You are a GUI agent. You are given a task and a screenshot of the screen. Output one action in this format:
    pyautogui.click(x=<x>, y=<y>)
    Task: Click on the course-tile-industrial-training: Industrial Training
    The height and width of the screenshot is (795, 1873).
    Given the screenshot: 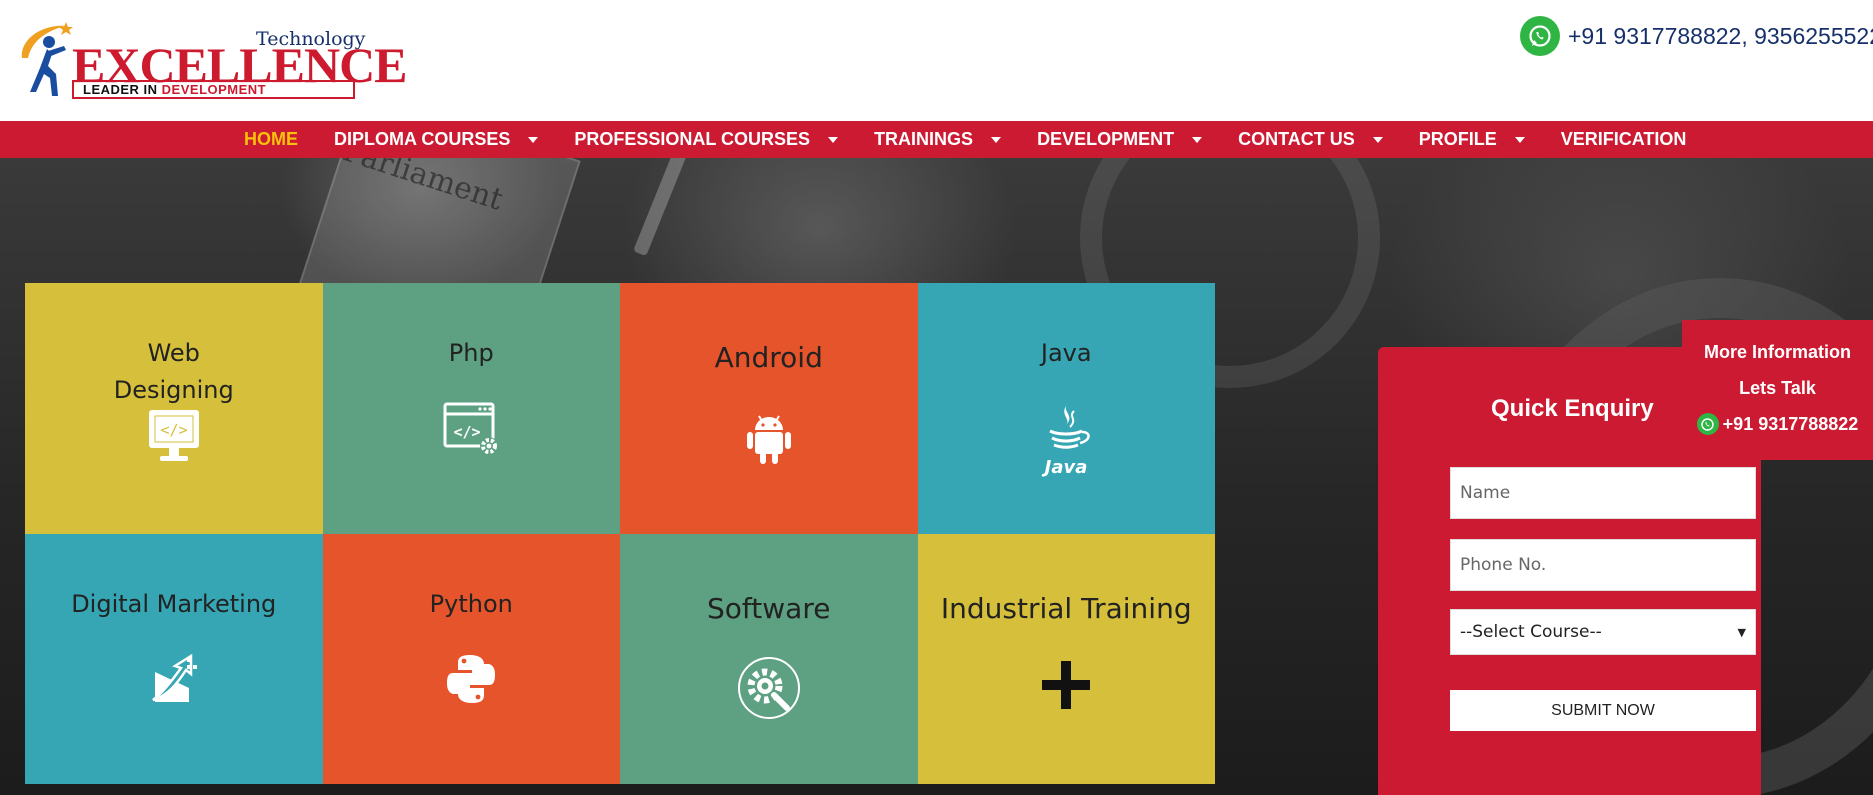 What is the action you would take?
    pyautogui.click(x=1066, y=658)
    